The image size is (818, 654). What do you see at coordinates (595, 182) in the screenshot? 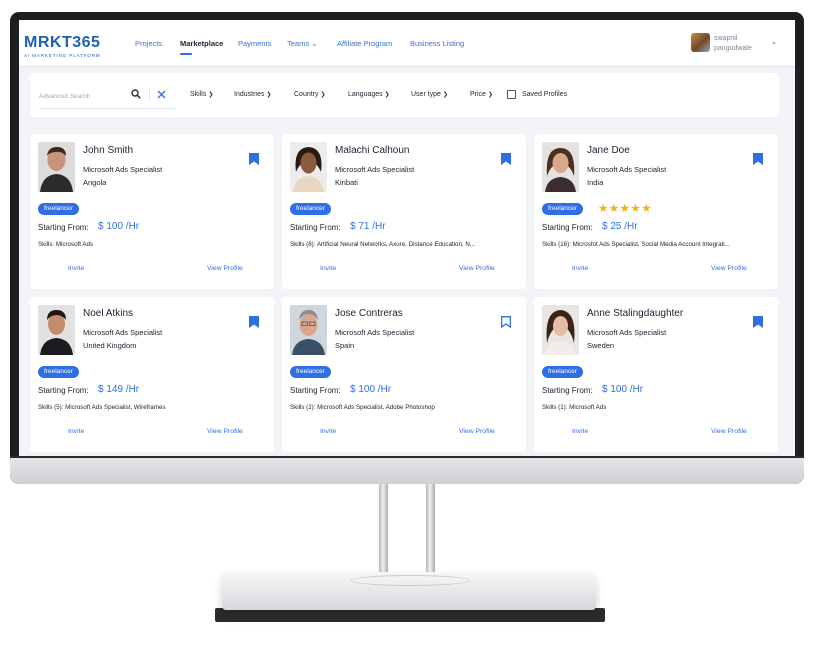
I see `profile-country: India` at bounding box center [595, 182].